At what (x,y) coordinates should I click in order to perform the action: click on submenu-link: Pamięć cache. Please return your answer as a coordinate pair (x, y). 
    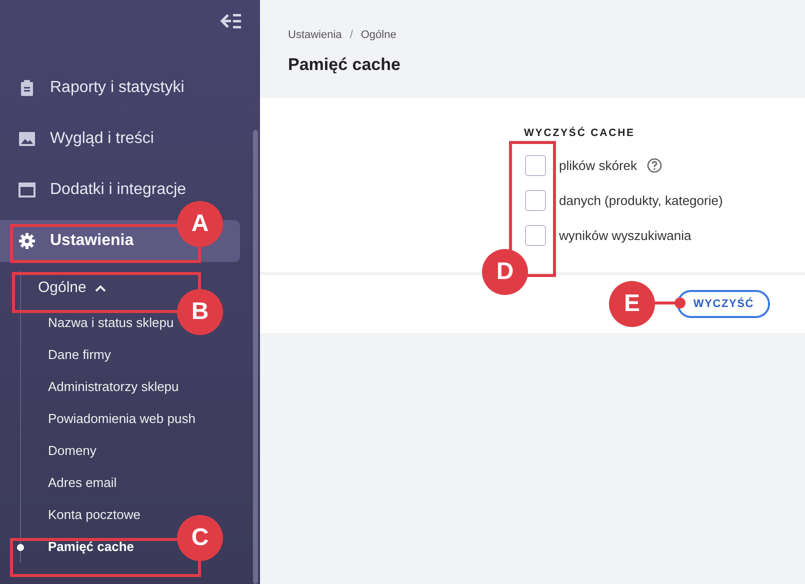
    Looking at the image, I should click on (91, 547).